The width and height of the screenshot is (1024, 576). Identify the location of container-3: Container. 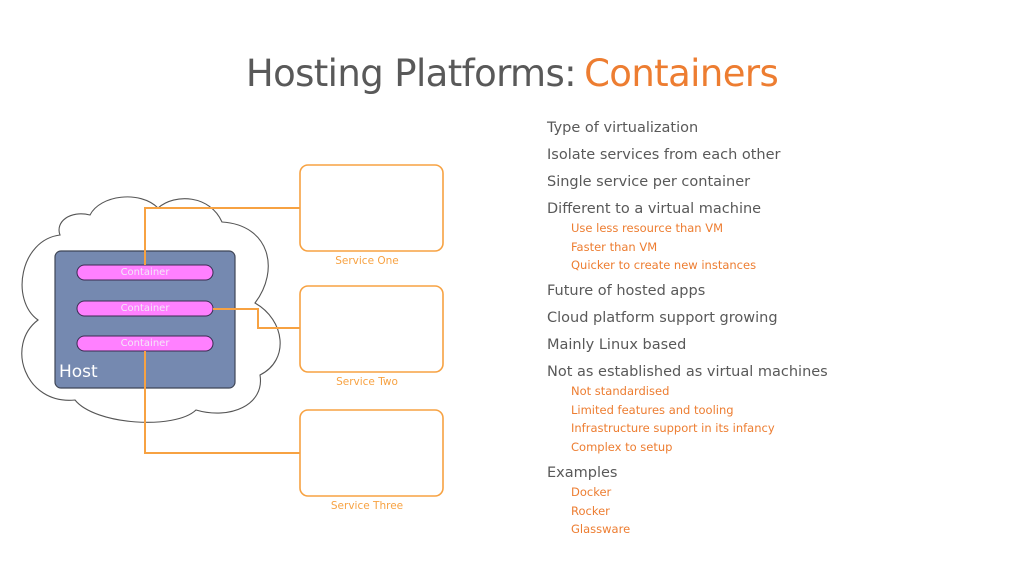
(145, 343).